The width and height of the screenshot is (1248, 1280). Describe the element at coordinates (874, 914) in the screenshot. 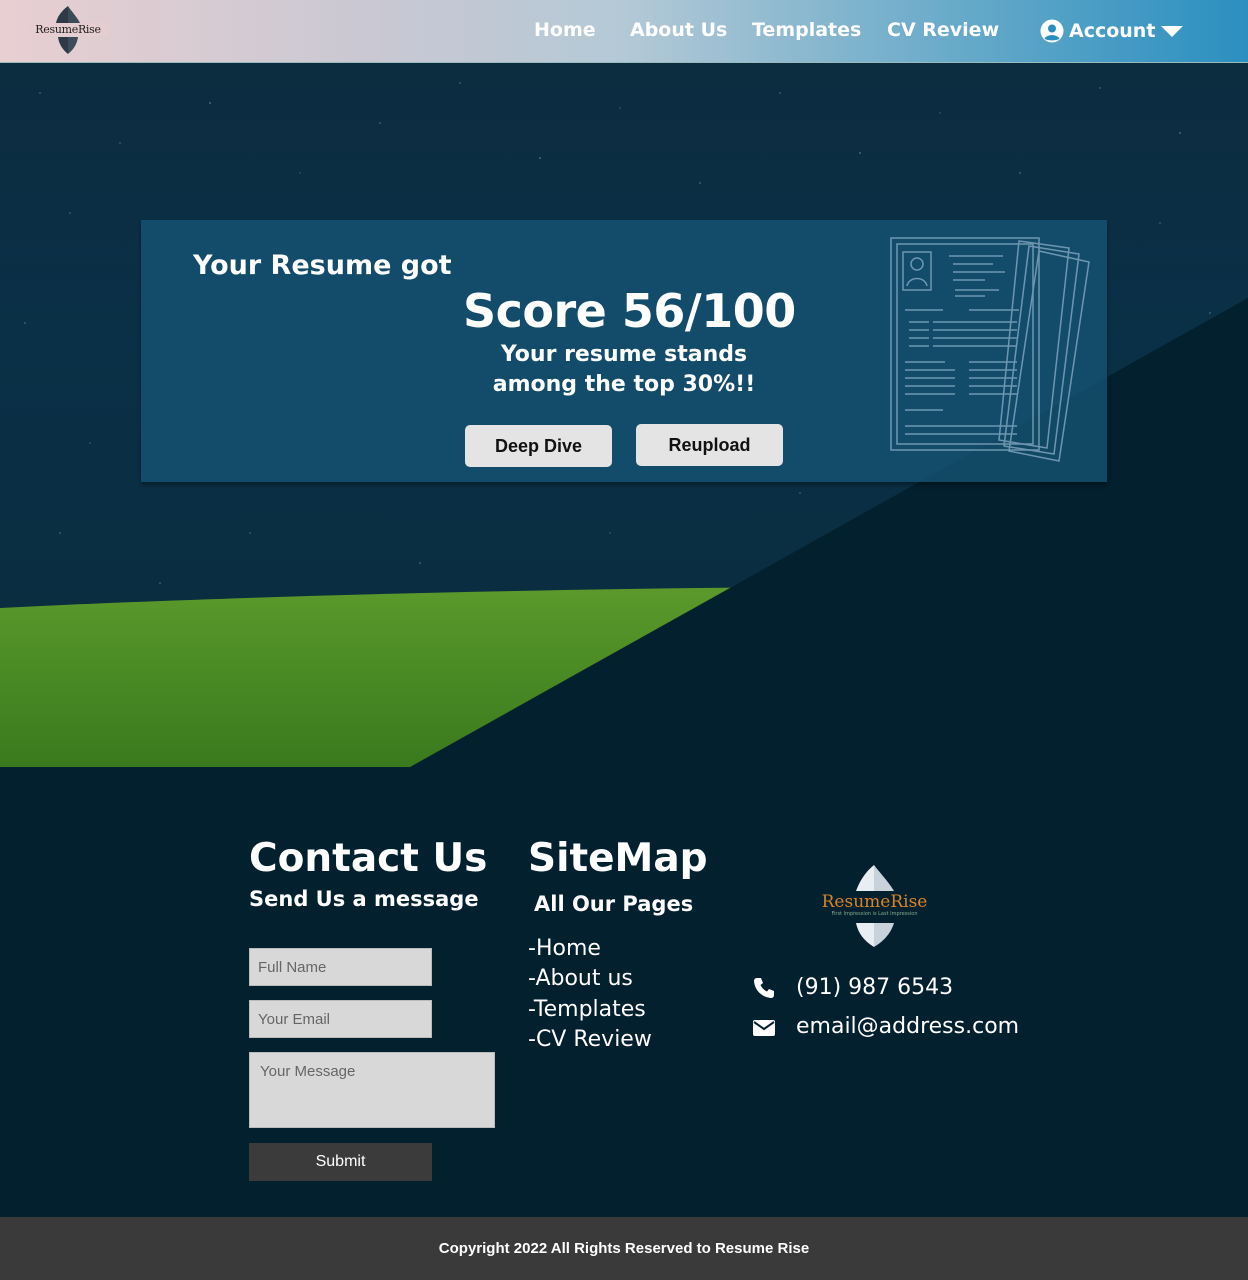

I see `footer-brand-tagline: First Impression is Last Impression` at that location.